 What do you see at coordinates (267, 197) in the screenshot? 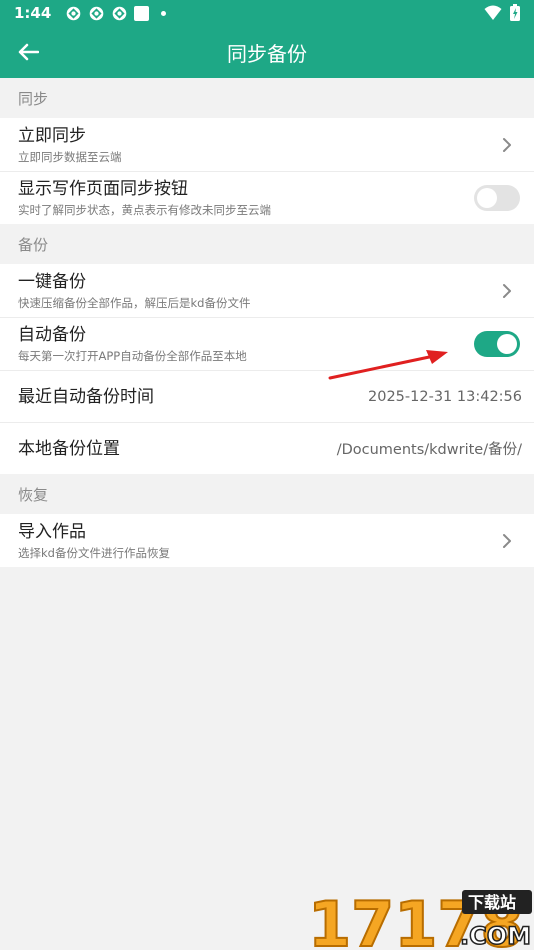
I see `show-sync-button-row: 显示写作页面同步按钮 实时了解同步状态，黄点表示有修改未同步至云端` at bounding box center [267, 197].